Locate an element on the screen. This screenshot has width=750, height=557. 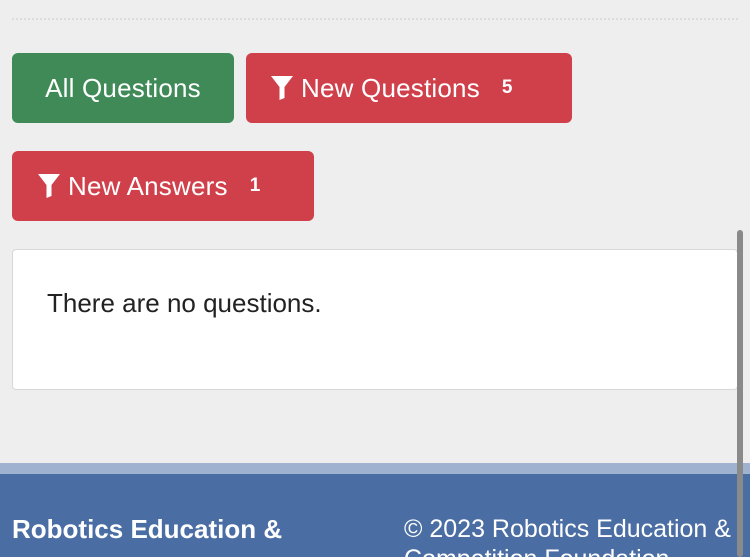
new-answers-count-badge: 1 is located at coordinates (255, 185).